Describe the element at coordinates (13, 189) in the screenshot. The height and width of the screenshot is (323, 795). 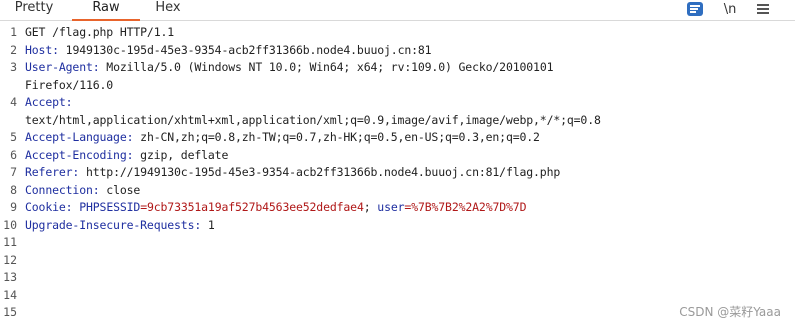
I see `line-number: 8` at that location.